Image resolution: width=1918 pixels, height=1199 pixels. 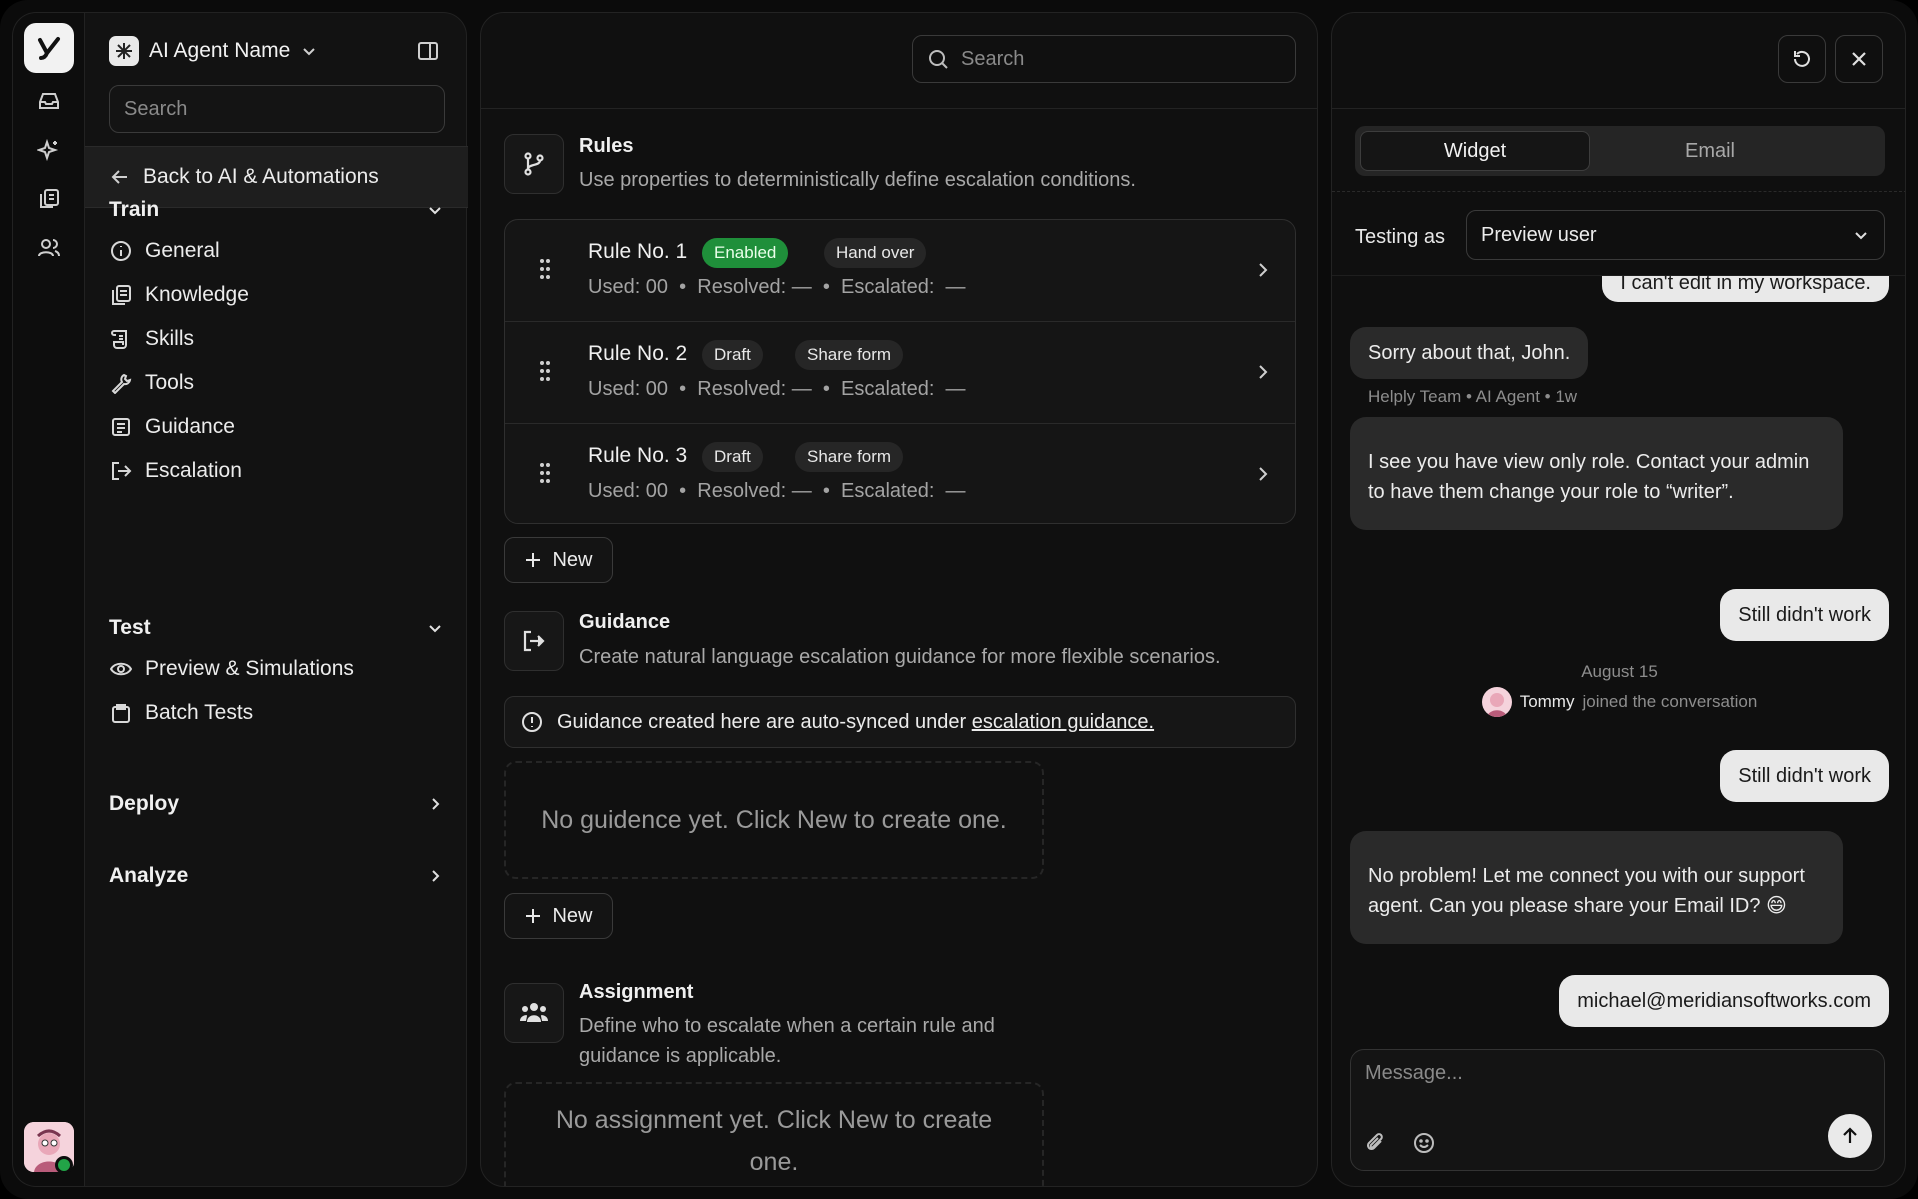 What do you see at coordinates (533, 560) in the screenshot?
I see `plus-icon` at bounding box center [533, 560].